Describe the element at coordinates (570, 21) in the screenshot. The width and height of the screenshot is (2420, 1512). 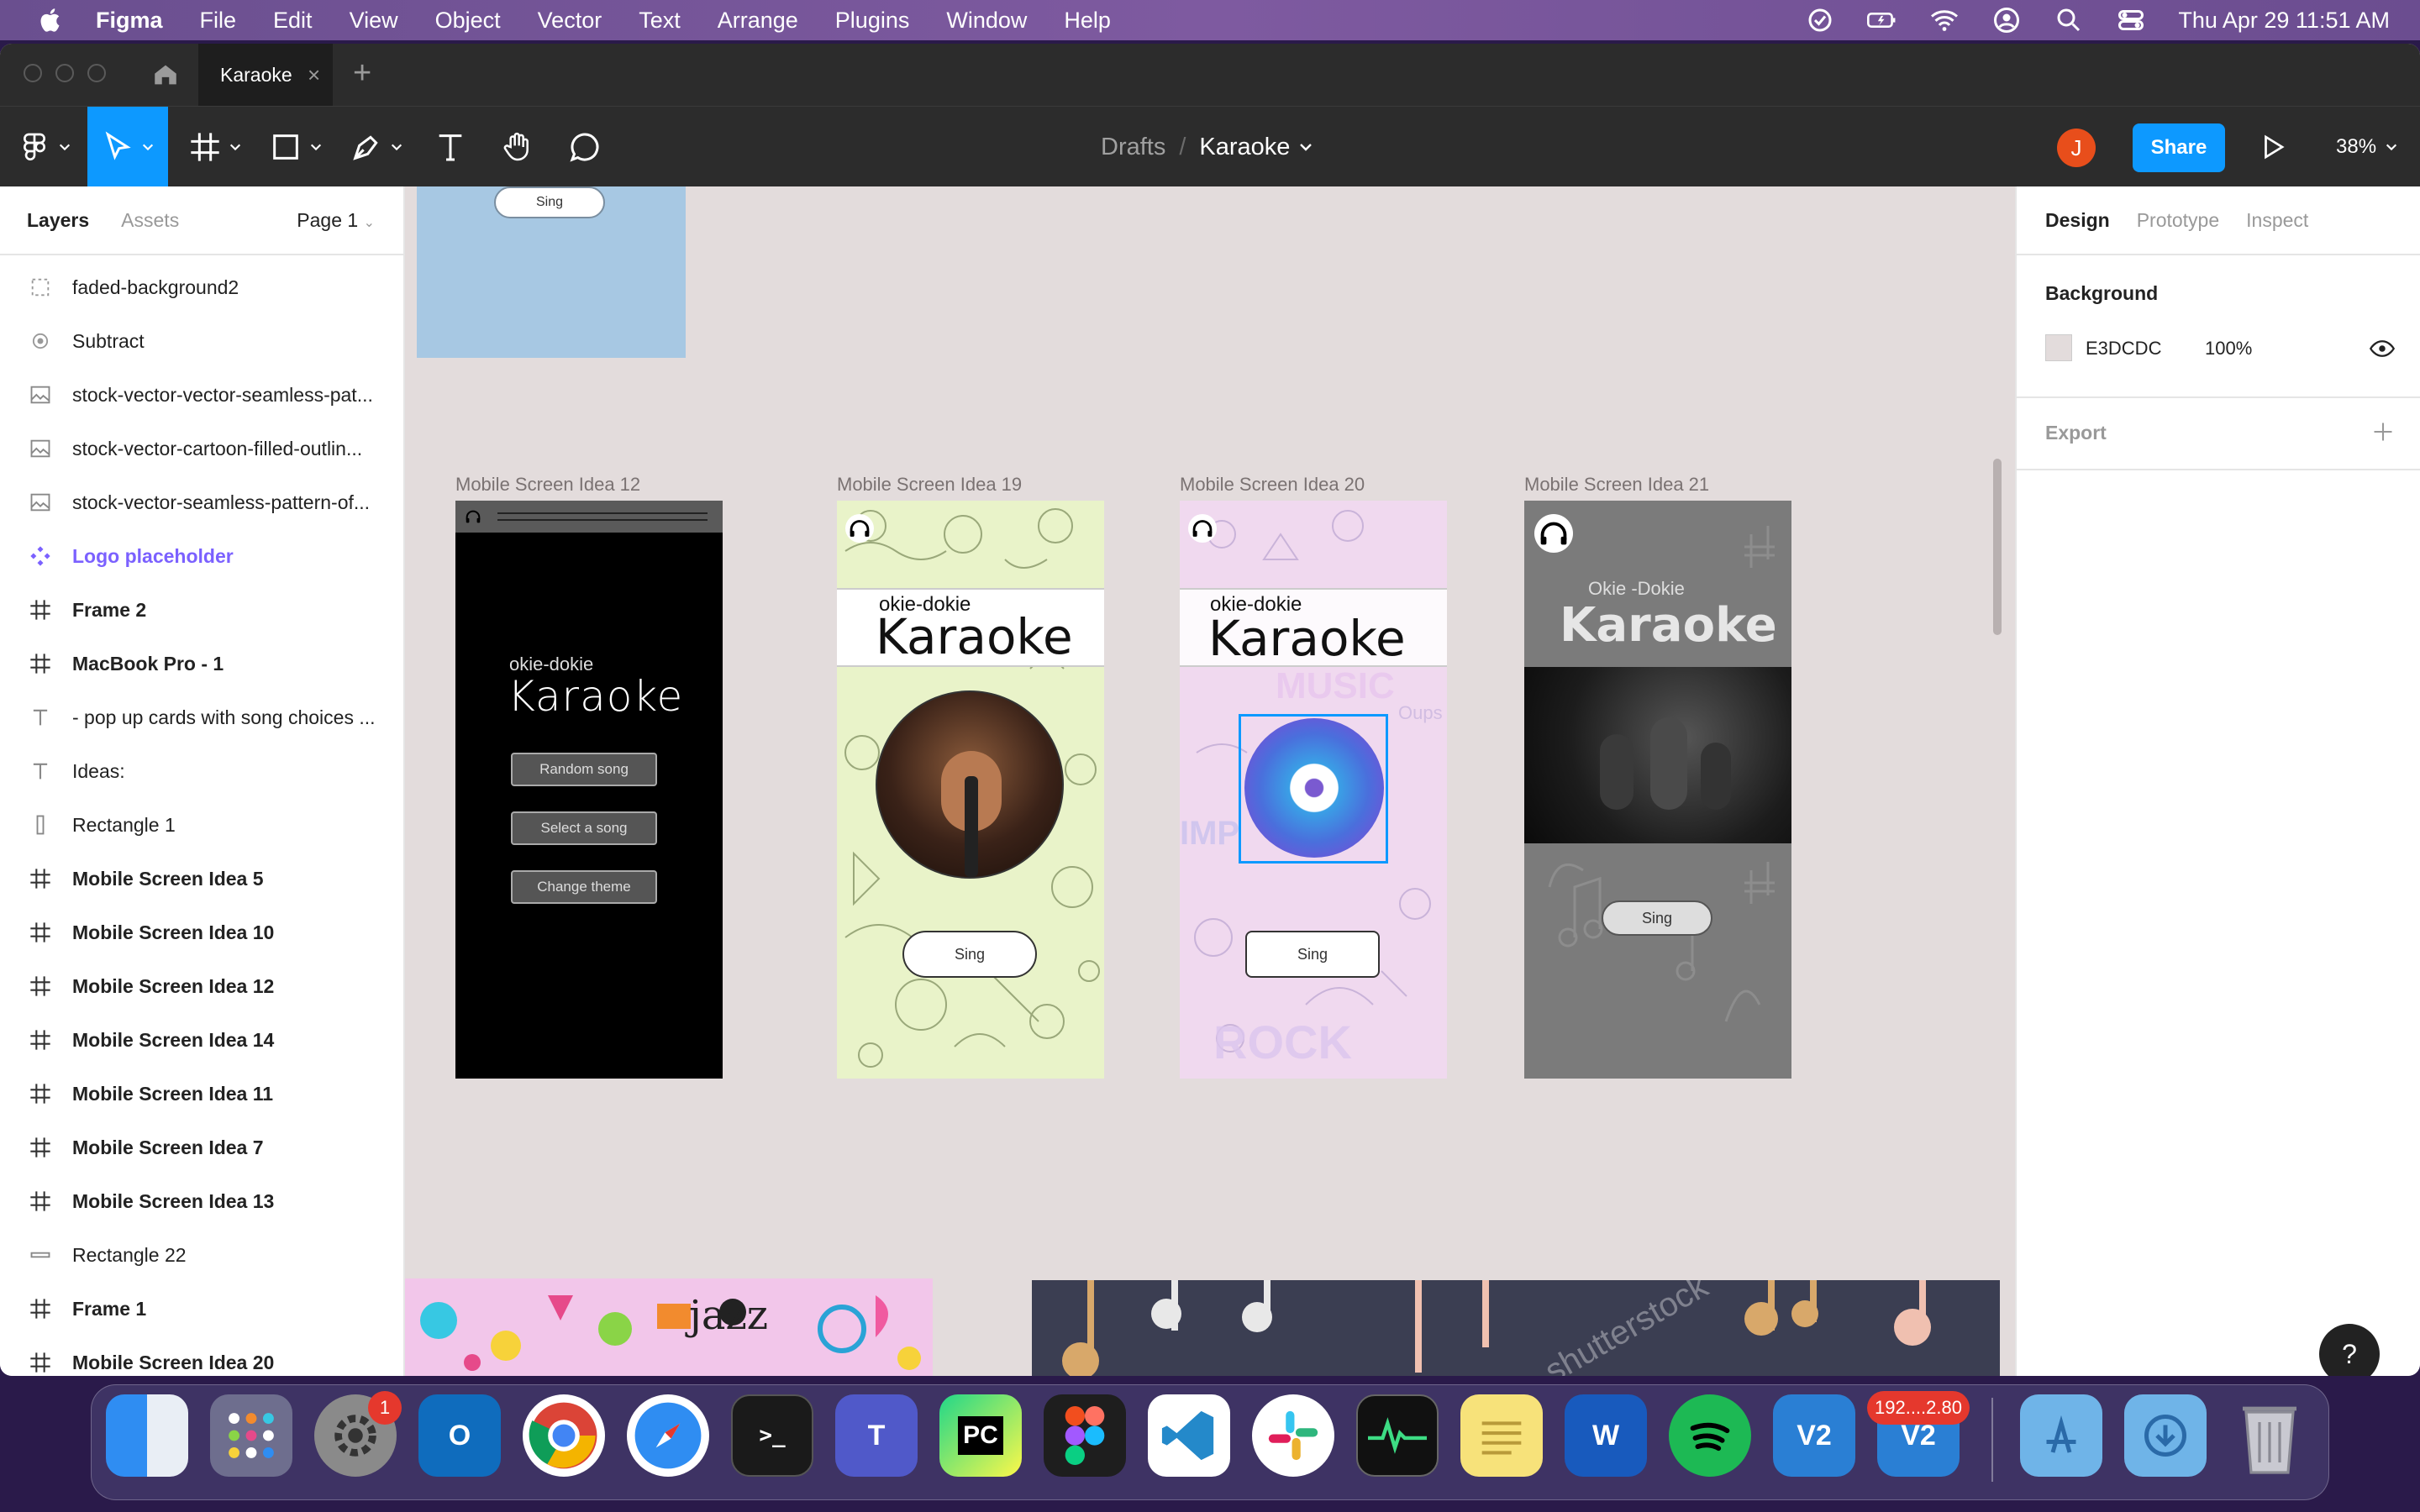
I see `menu-vector: Vector` at that location.